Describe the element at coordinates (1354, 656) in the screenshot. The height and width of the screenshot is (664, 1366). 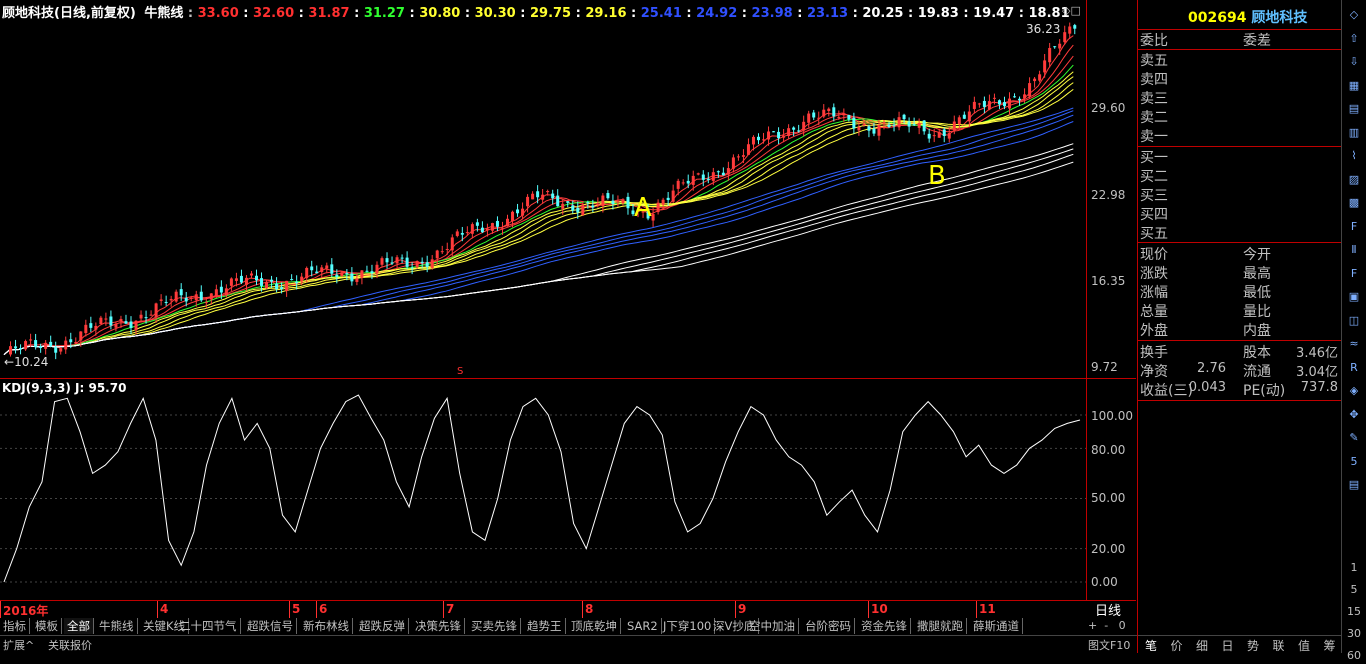
I see `period-shortcut: 60` at that location.